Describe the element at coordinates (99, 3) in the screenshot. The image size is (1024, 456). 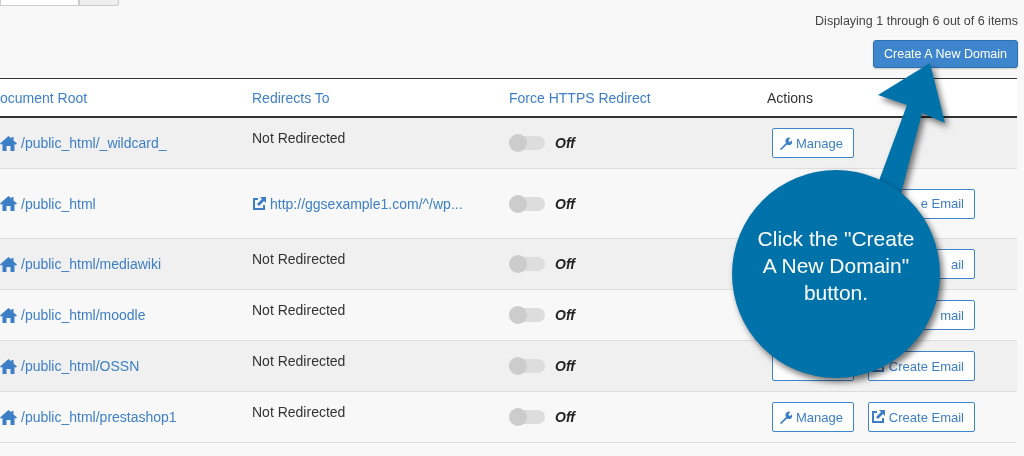
I see `search-button` at that location.